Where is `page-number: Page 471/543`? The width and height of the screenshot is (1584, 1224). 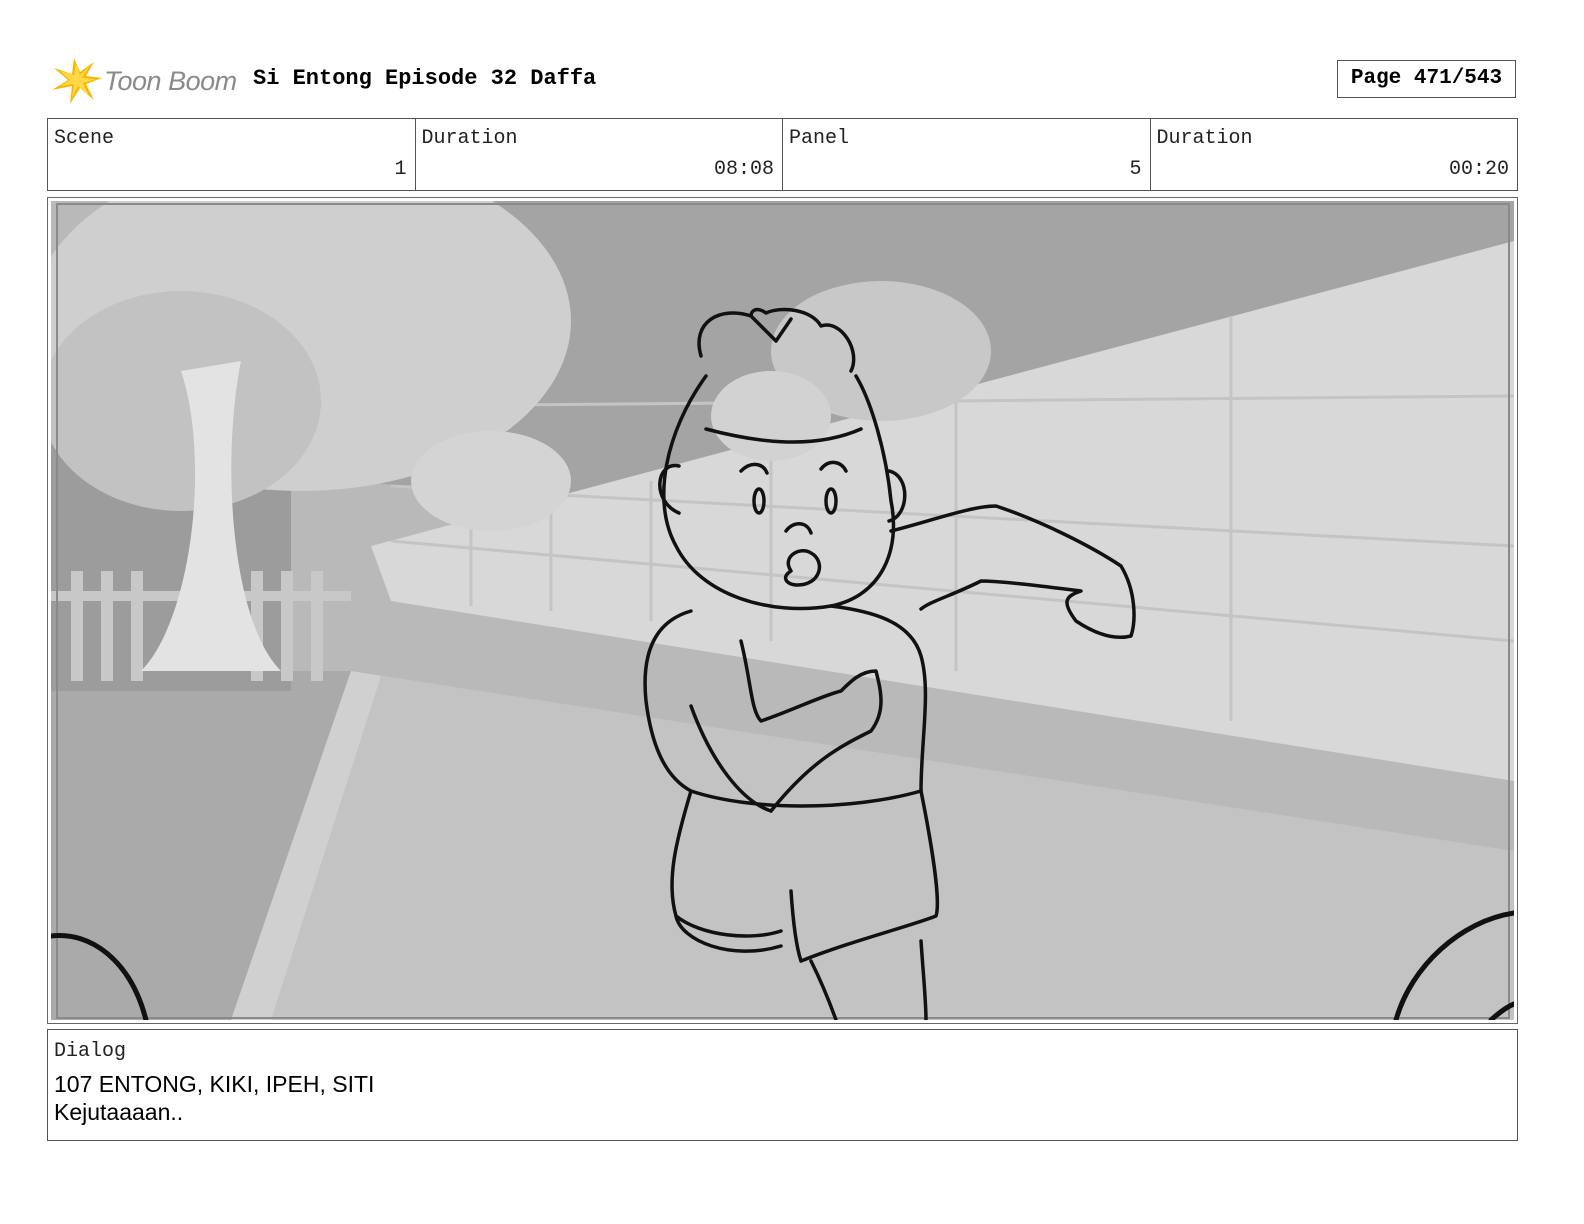
page-number: Page 471/543 is located at coordinates (1426, 79).